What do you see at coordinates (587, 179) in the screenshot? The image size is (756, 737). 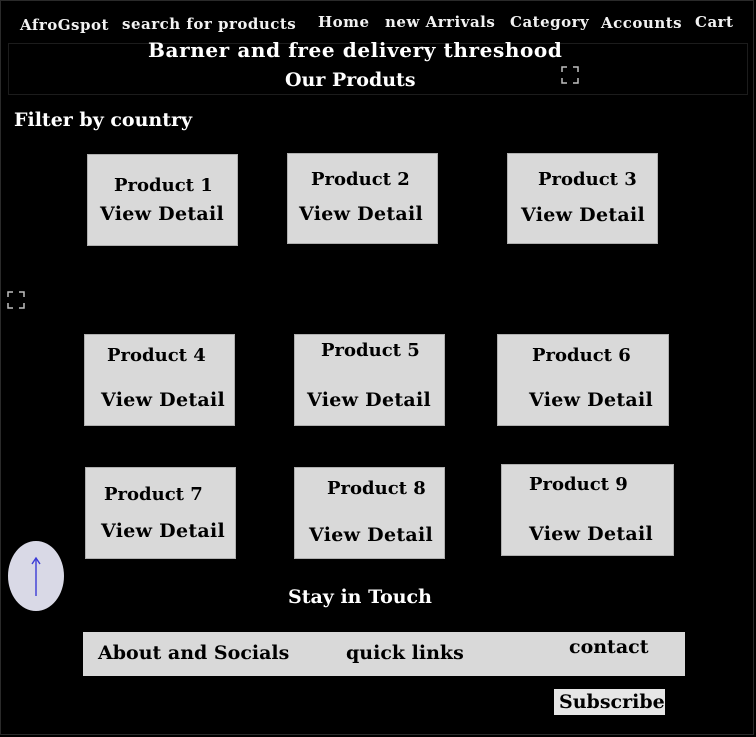 I see `product-title: Product 3` at bounding box center [587, 179].